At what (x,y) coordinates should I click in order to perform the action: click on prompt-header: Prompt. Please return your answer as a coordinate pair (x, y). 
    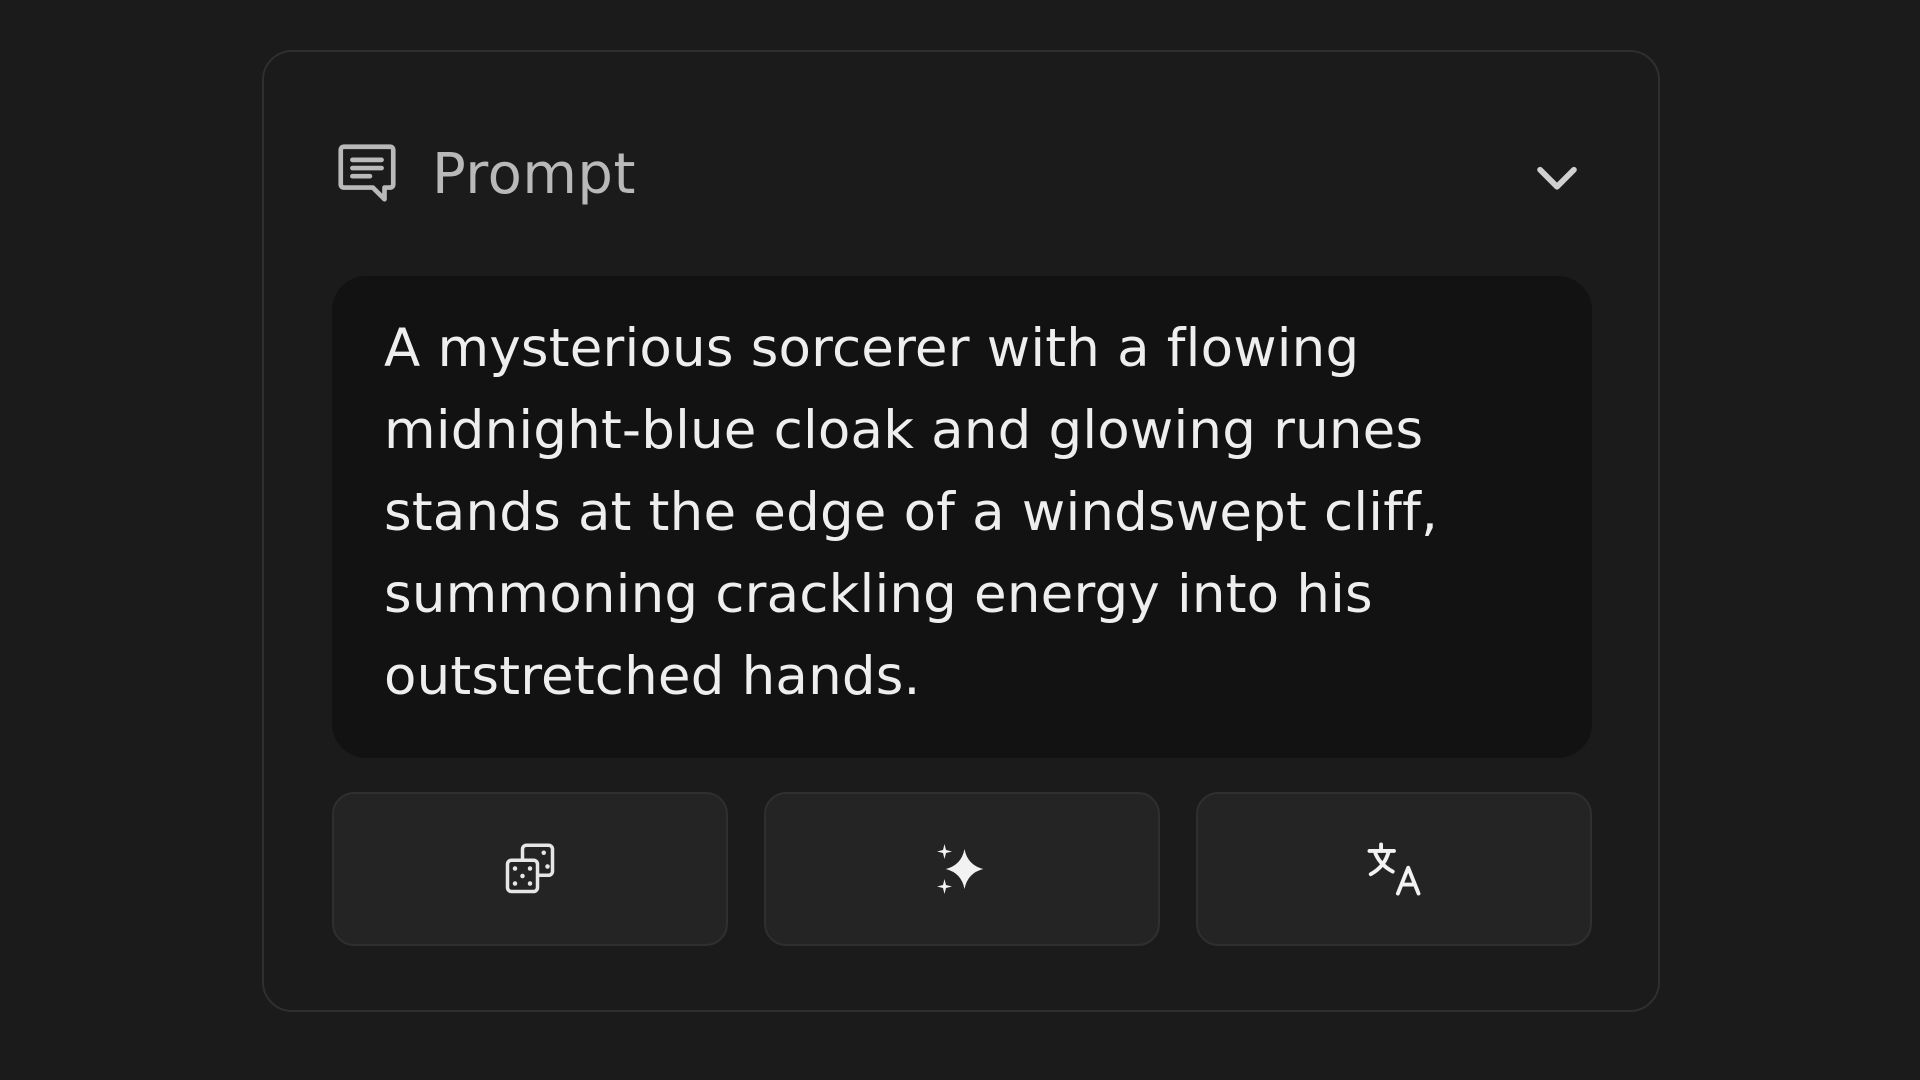
    Looking at the image, I should click on (963, 175).